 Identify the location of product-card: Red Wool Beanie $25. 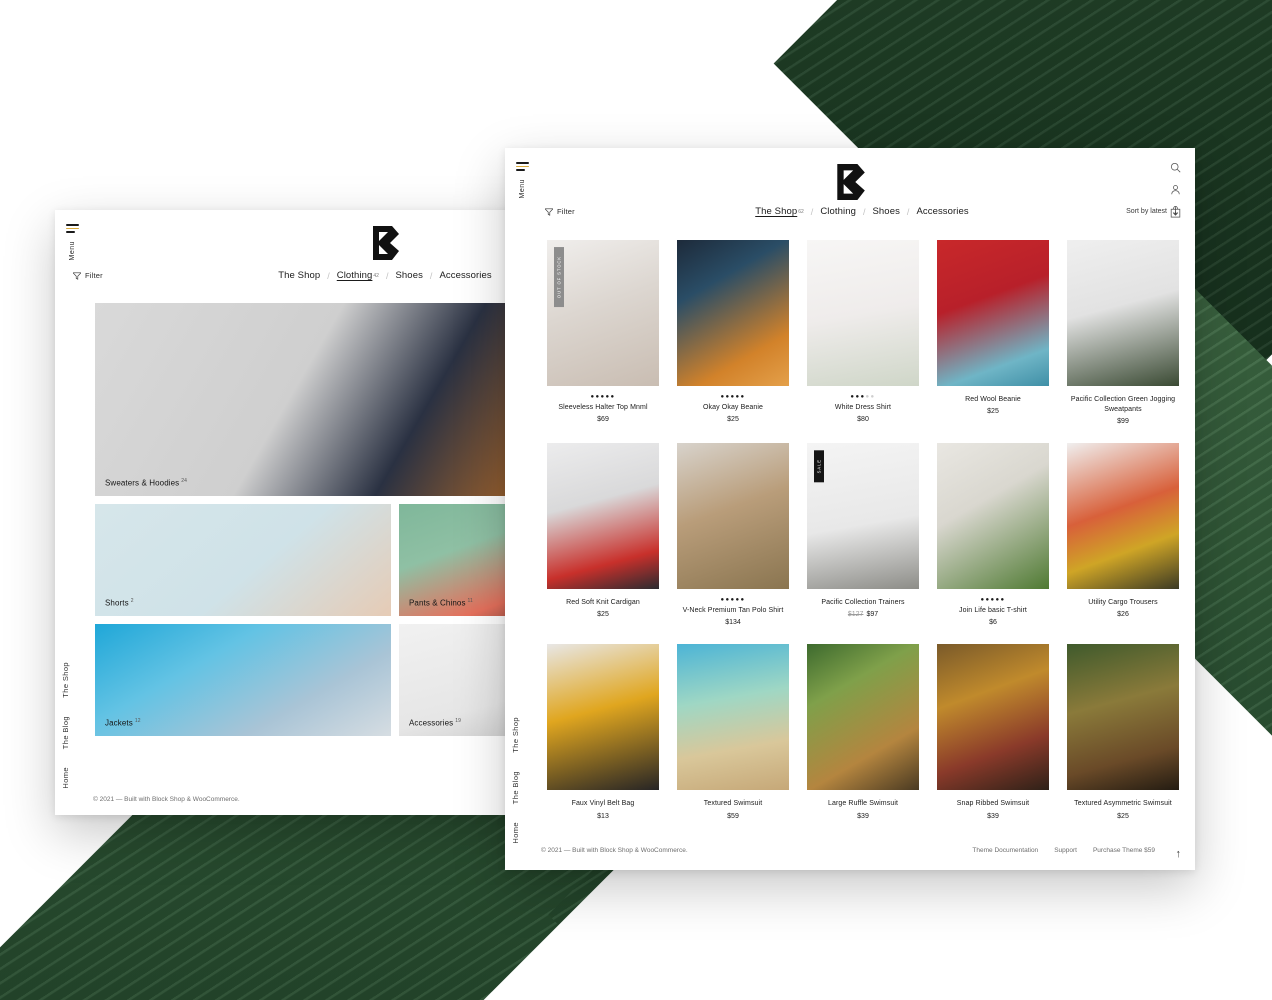
(993, 332).